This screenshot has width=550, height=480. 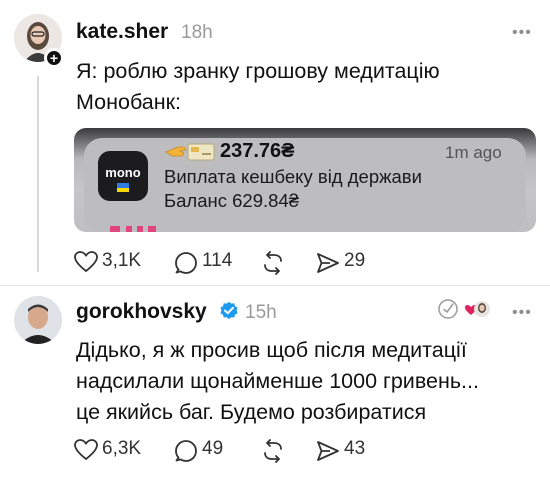 What do you see at coordinates (38, 174) in the screenshot?
I see `thread-line` at bounding box center [38, 174].